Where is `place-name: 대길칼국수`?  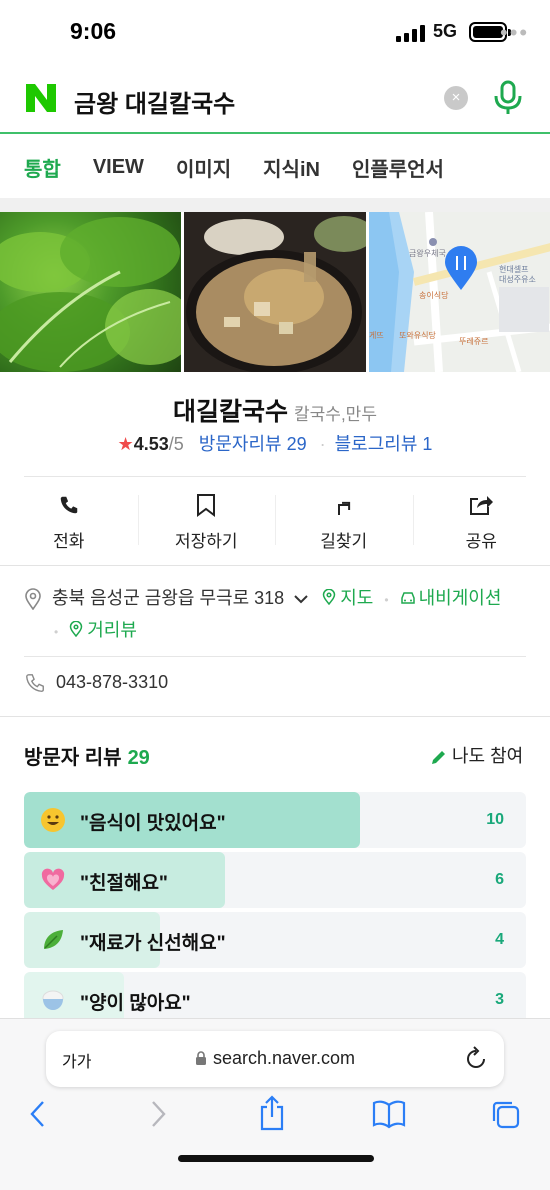
place-name: 대길칼국수 is located at coordinates (230, 412).